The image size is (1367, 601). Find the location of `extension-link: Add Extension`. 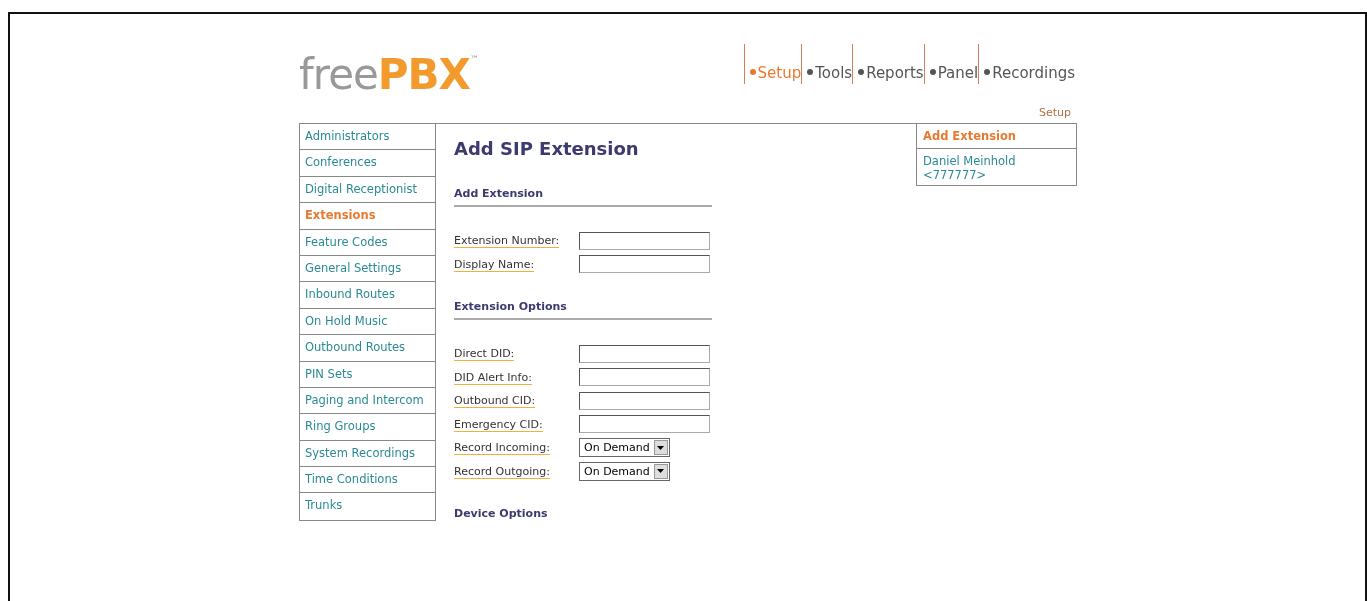

extension-link: Add Extension is located at coordinates (996, 136).